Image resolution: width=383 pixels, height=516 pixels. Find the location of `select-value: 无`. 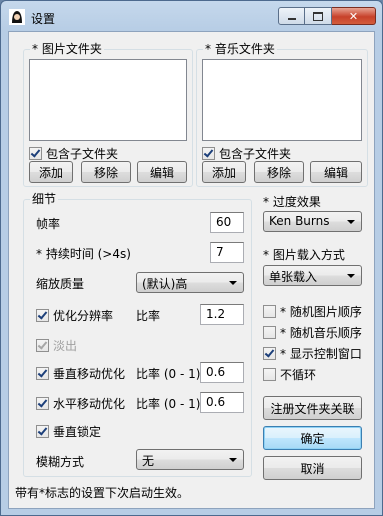

select-value: 无 is located at coordinates (148, 461).